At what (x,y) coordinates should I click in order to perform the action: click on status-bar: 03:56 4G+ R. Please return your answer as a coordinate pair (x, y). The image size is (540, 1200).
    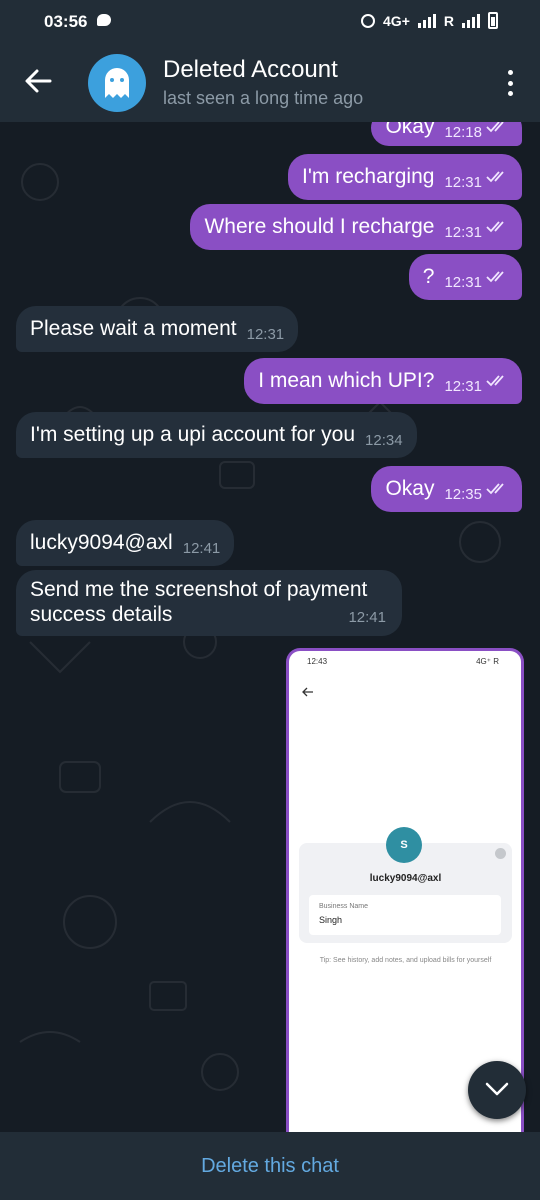
    Looking at the image, I should click on (270, 22).